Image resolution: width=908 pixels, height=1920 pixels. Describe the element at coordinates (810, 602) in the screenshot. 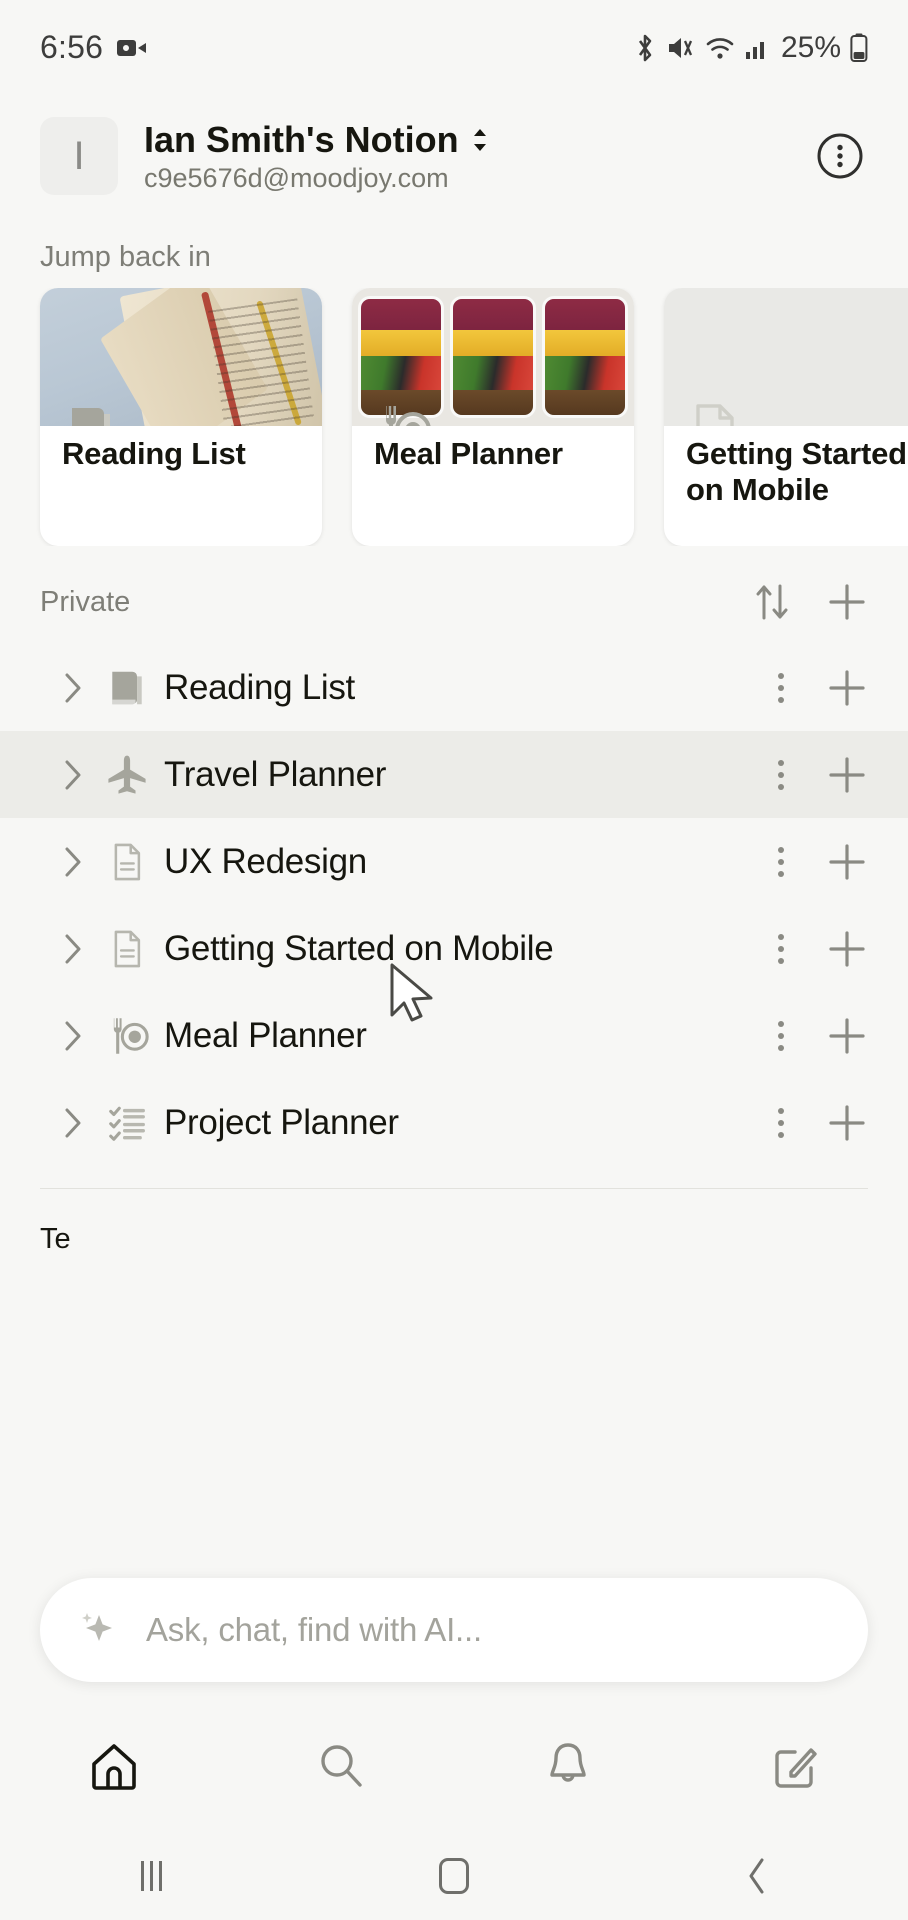

I see `private-header-actions` at that location.